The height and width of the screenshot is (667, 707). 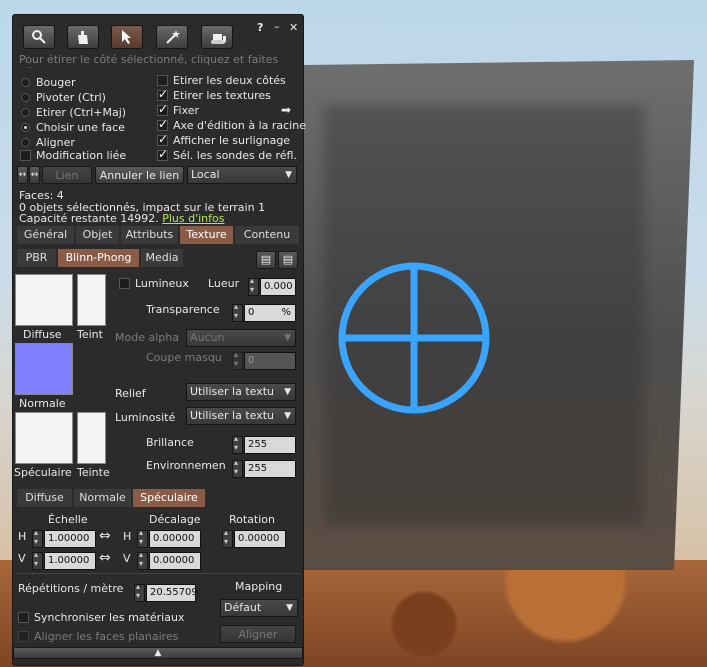 What do you see at coordinates (105, 558) in the screenshot?
I see `flip-v-icon: ⇔` at bounding box center [105, 558].